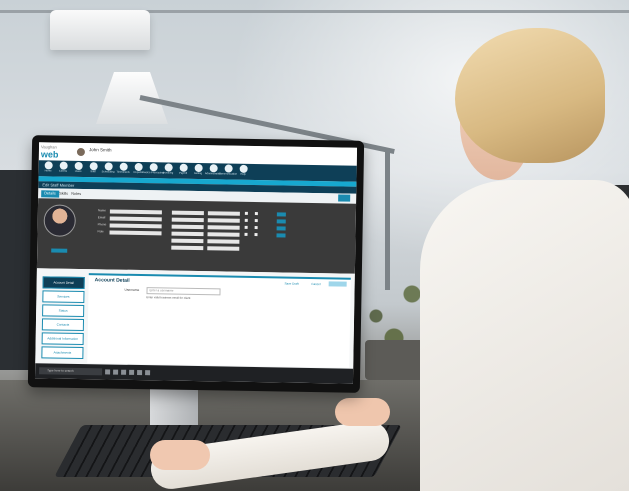  What do you see at coordinates (135, 233) in the screenshot?
I see `role-field` at bounding box center [135, 233].